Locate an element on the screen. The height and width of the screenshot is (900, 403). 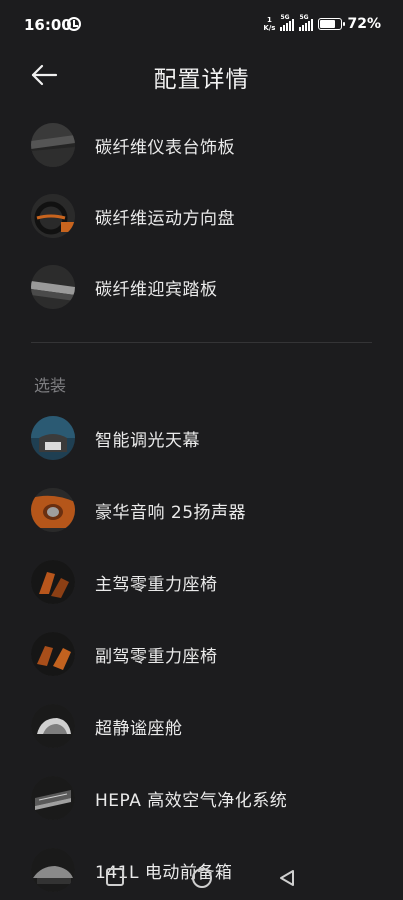
triangle-back-icon is located at coordinates (287, 878).